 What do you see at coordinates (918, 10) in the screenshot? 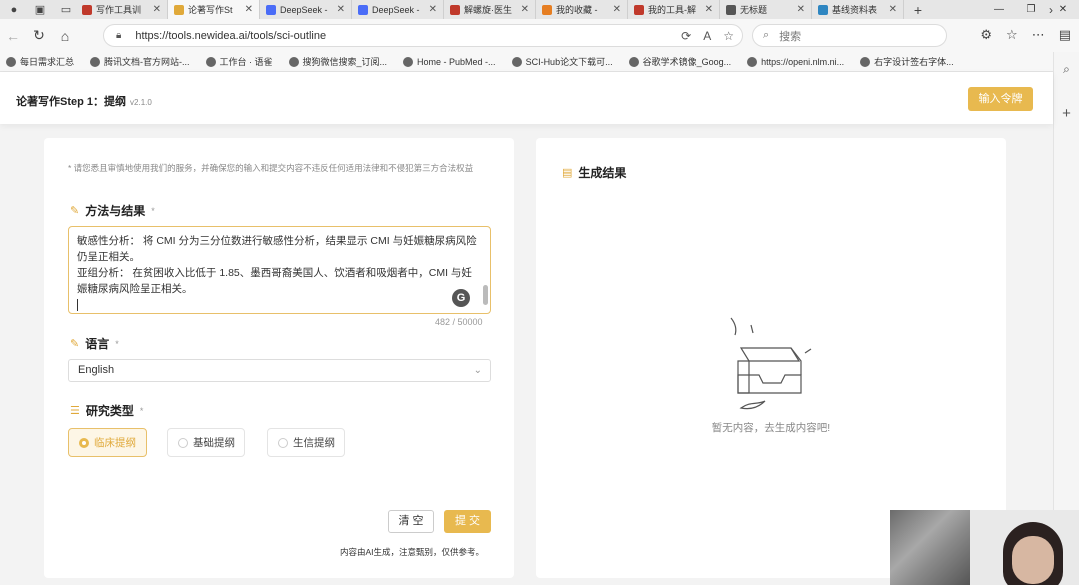
I see `new-tab-button: +` at bounding box center [918, 10].